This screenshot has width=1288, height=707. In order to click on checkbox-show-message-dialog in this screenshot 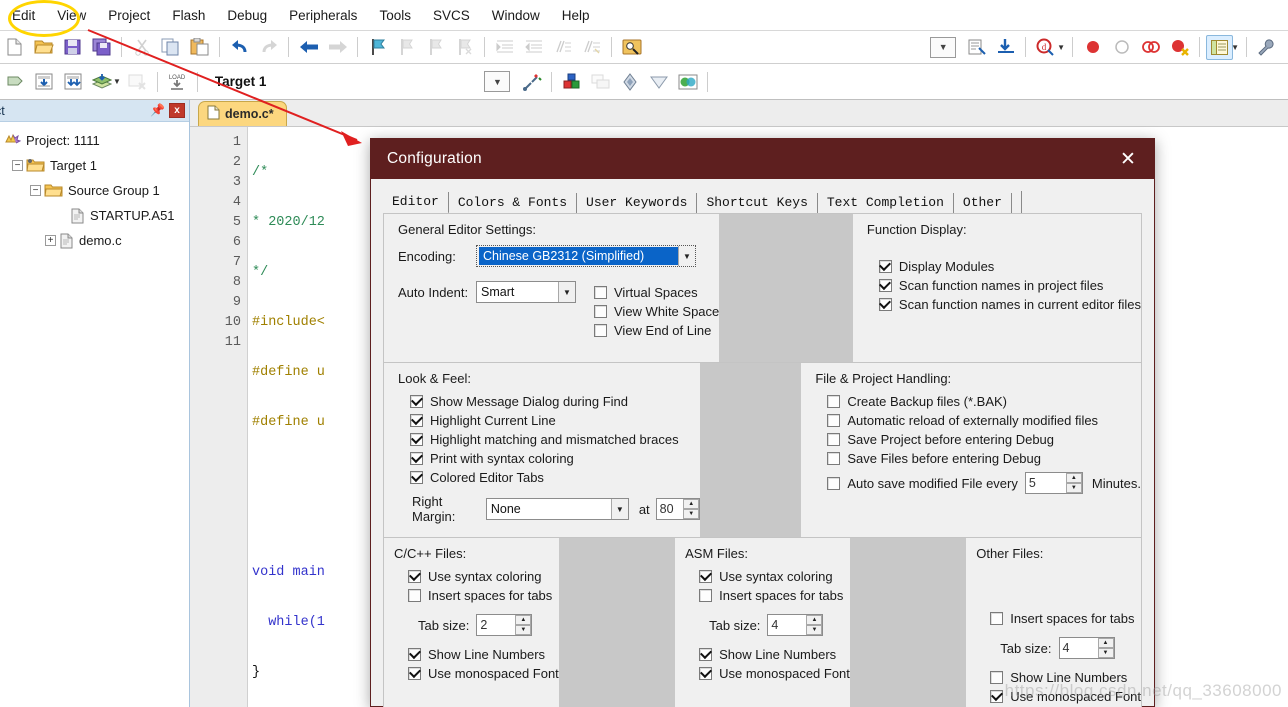, I will do `click(416, 401)`.